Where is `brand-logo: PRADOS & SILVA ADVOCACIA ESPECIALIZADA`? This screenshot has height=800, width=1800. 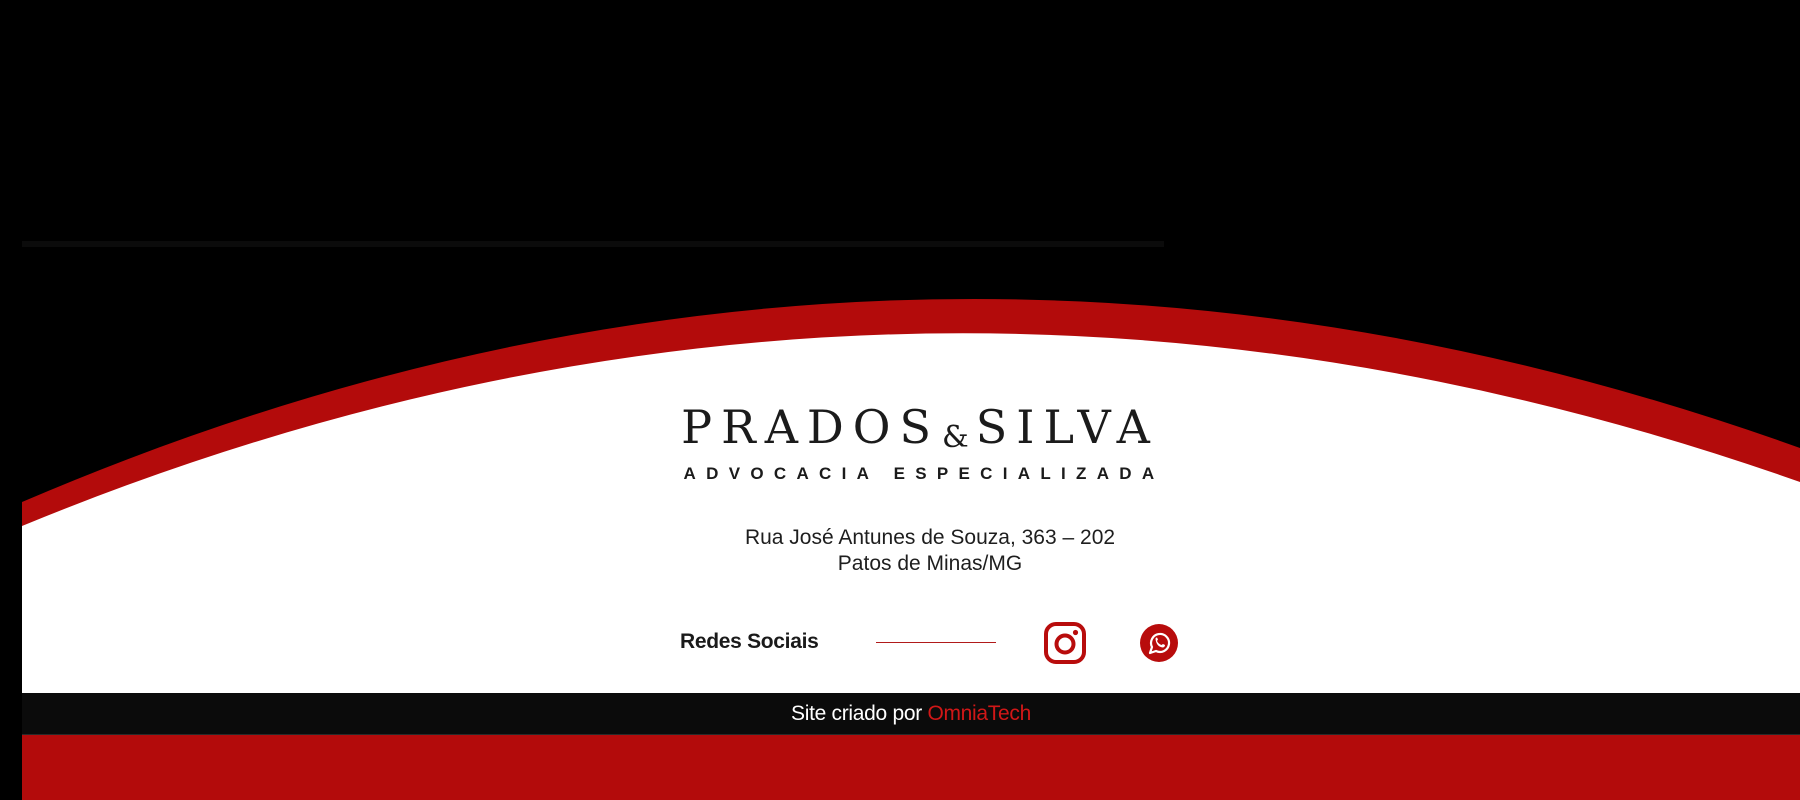
brand-logo: PRADOS & SILVA ADVOCACIA ESPECIALIZADA is located at coordinates (920, 443).